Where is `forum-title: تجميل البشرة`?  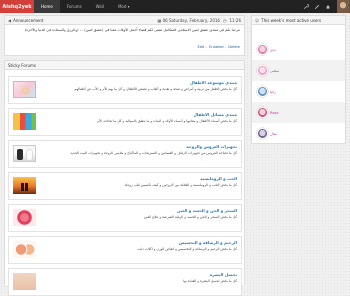
forum-title: تجميل البشرة is located at coordinates (137, 274).